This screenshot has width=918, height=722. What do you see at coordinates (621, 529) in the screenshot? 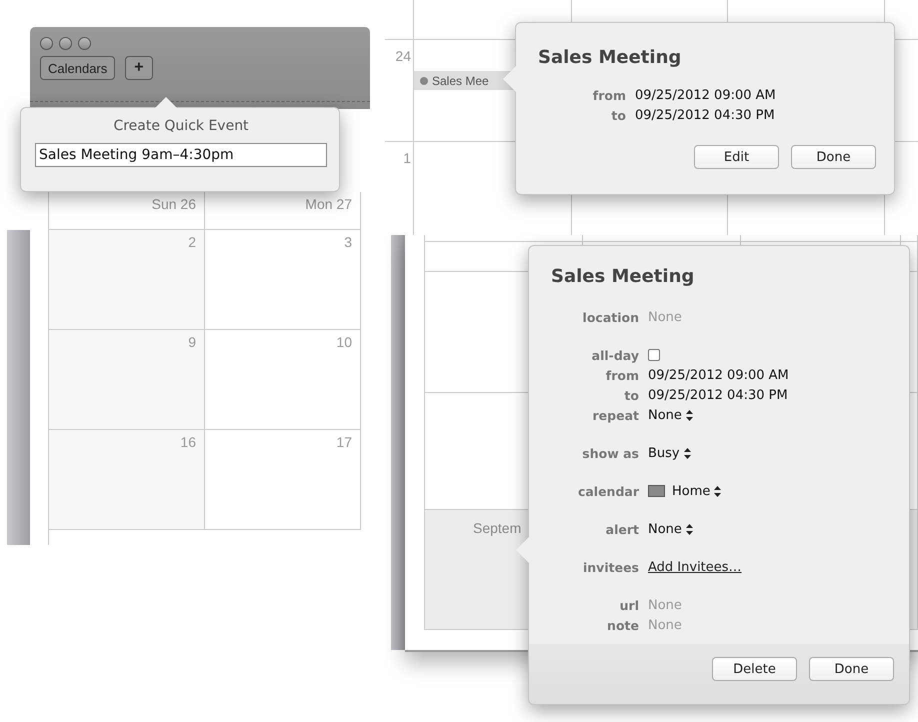
I see `field-label: alert` at bounding box center [621, 529].